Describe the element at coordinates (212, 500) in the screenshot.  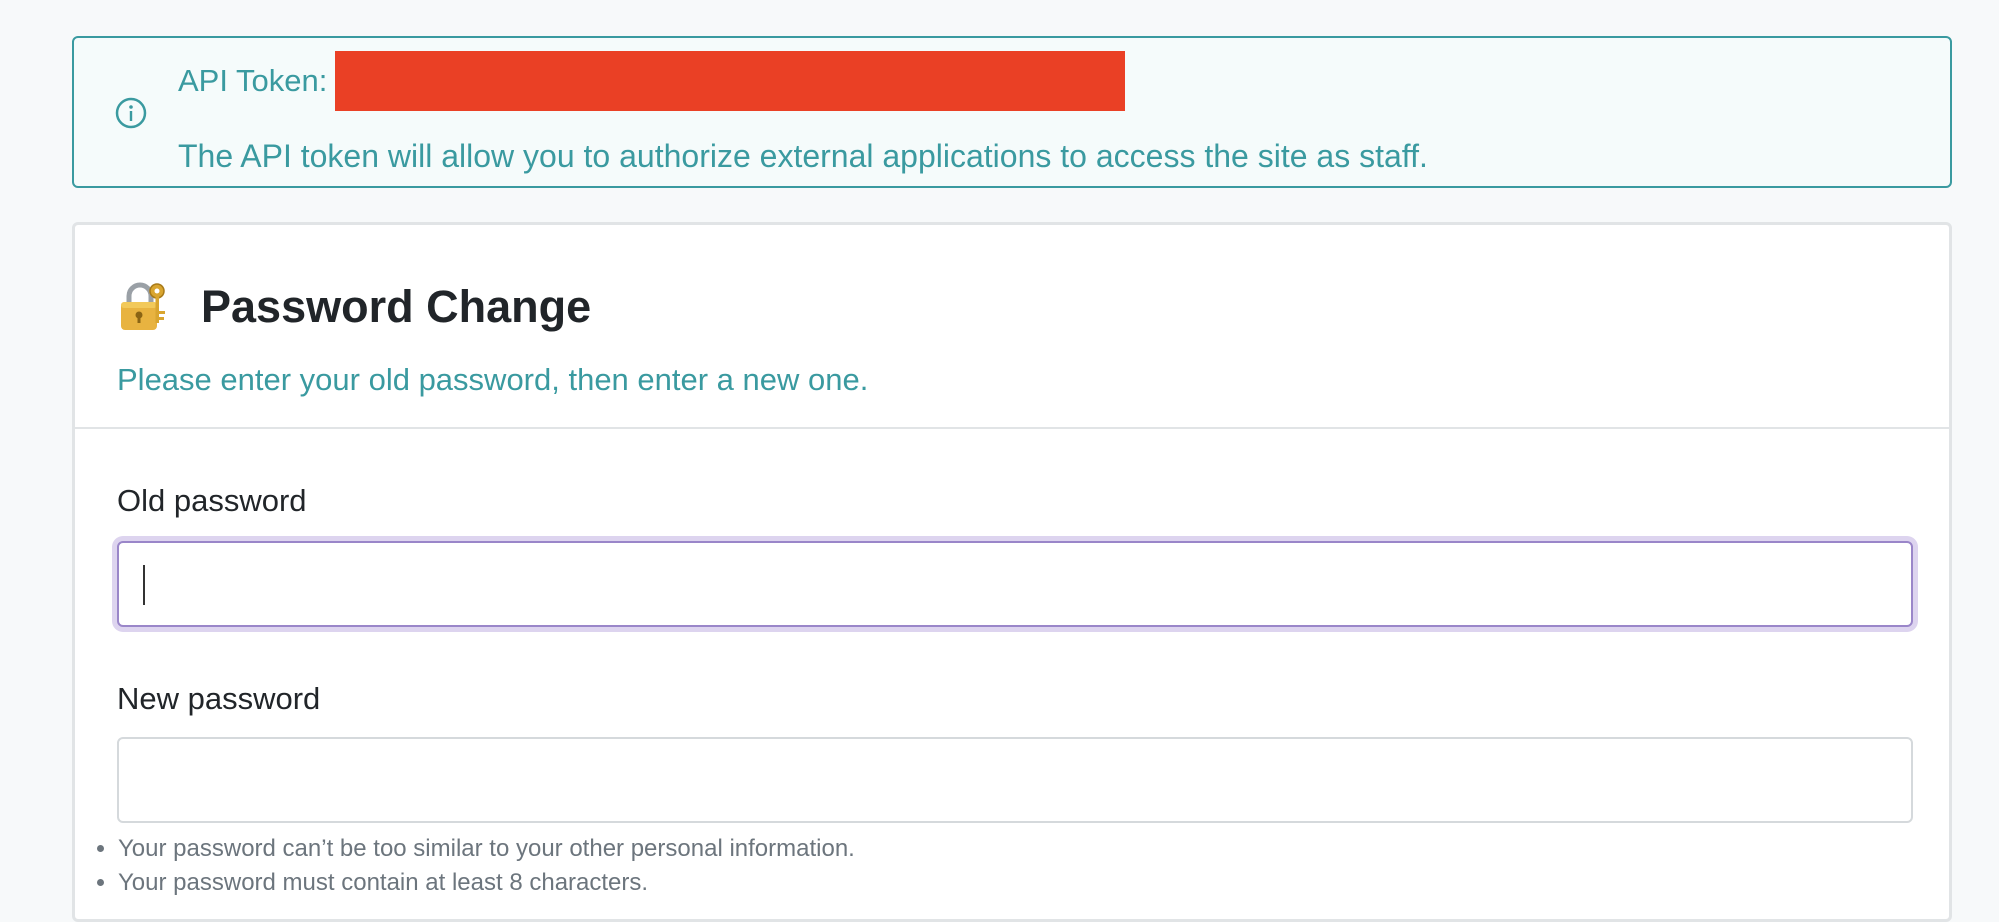
I see `old-password-label: Old password` at that location.